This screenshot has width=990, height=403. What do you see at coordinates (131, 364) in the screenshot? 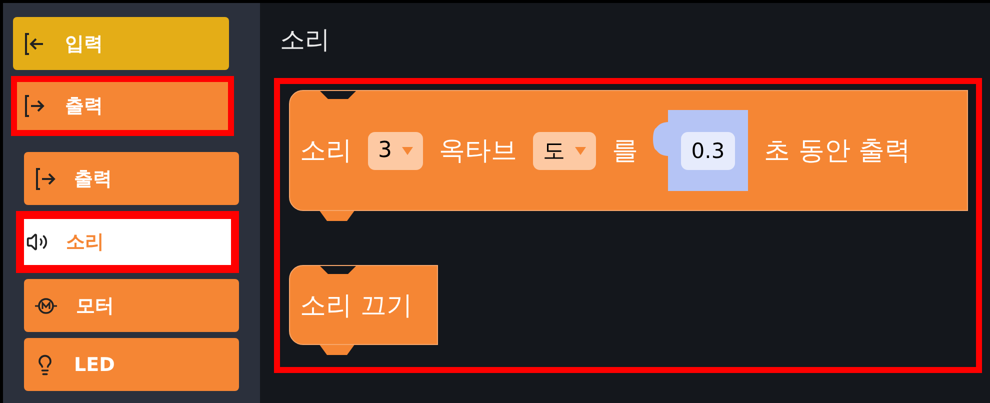
I see `sidebar-item: LED` at bounding box center [131, 364].